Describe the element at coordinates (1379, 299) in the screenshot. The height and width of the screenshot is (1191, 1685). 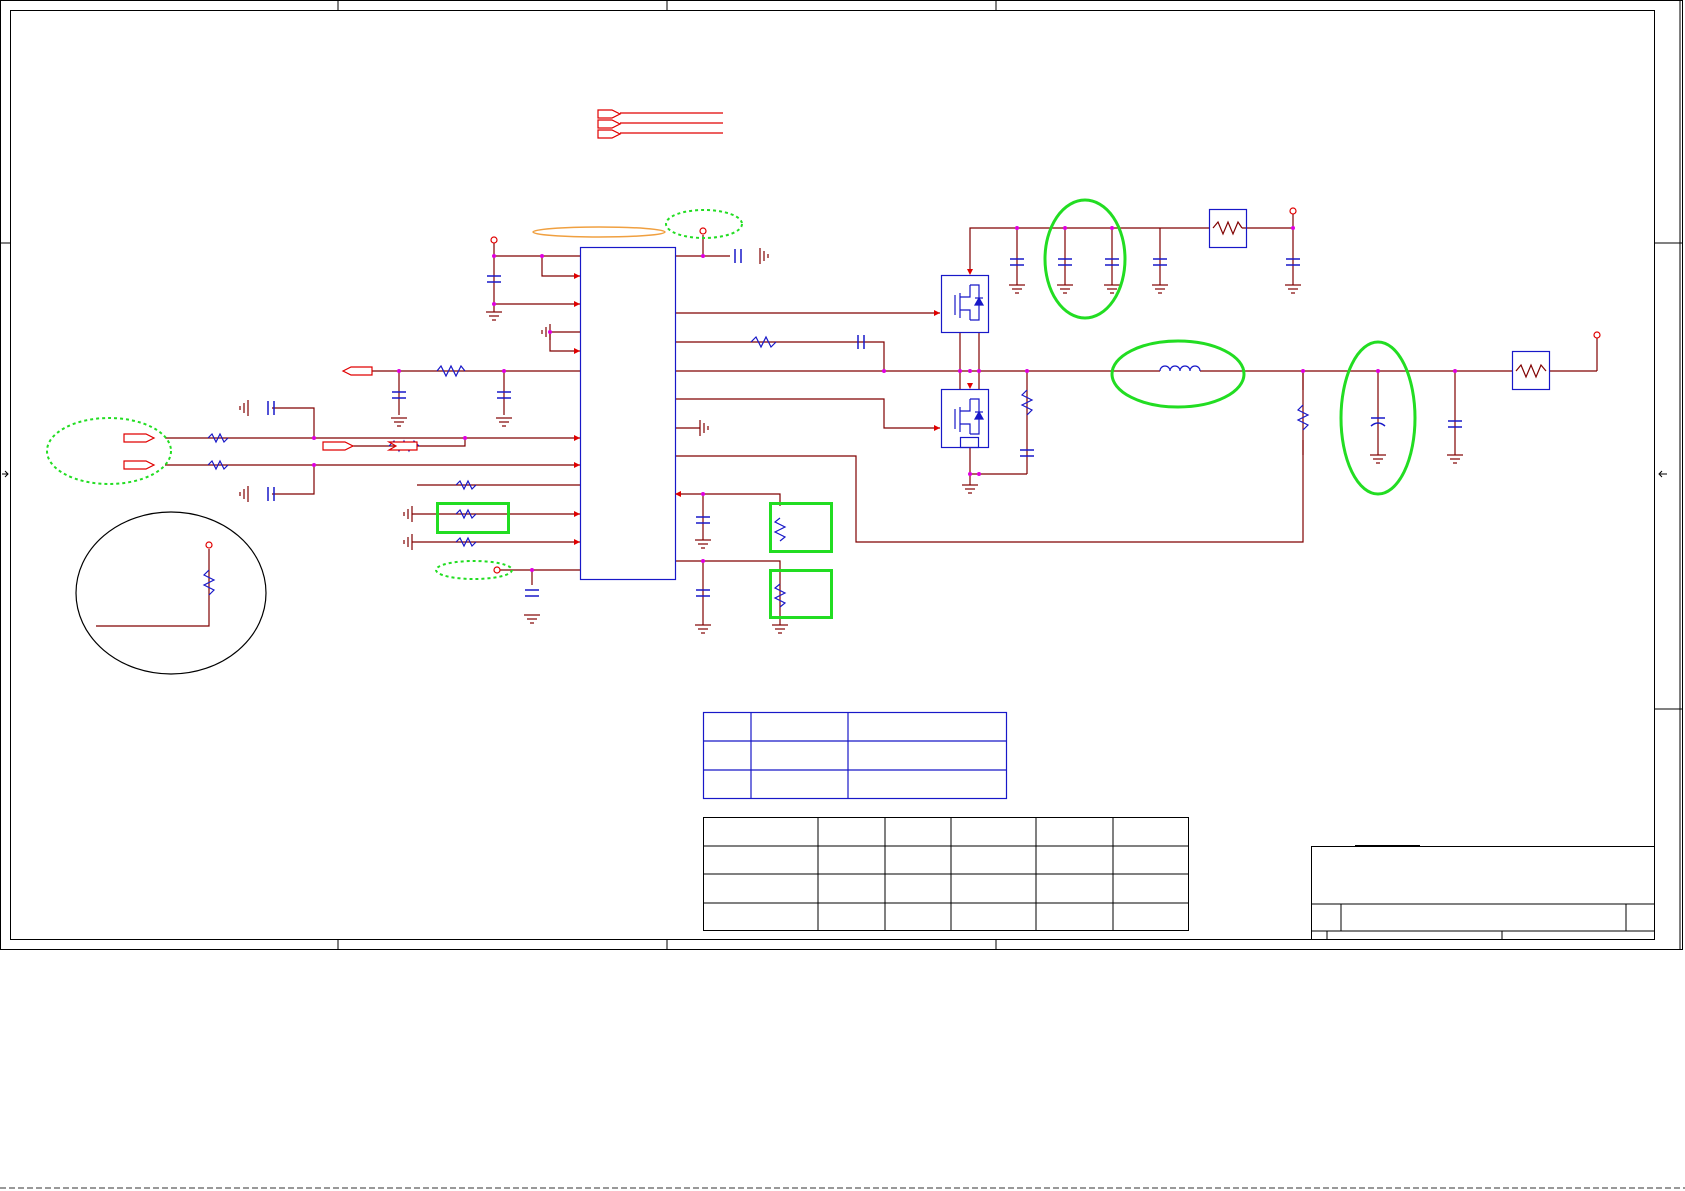
I see `fuse-boxes` at that location.